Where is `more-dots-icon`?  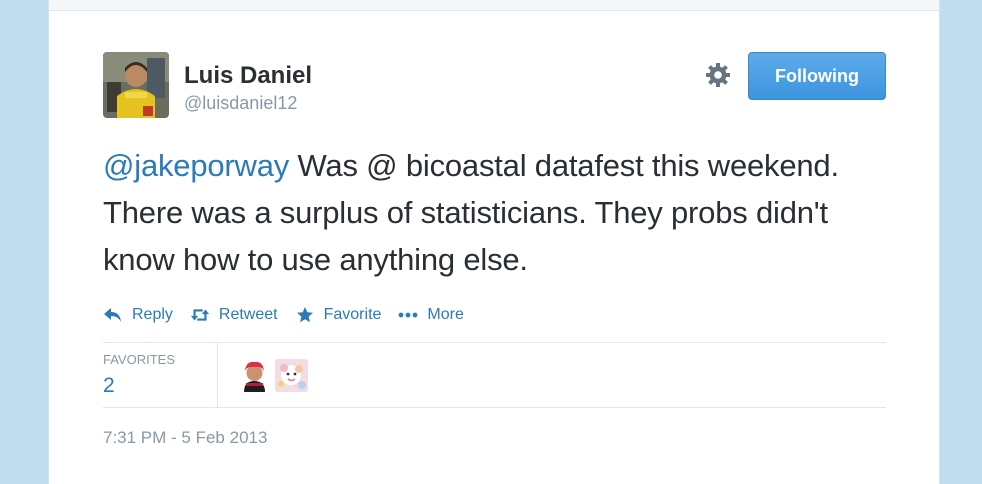 more-dots-icon is located at coordinates (408, 315).